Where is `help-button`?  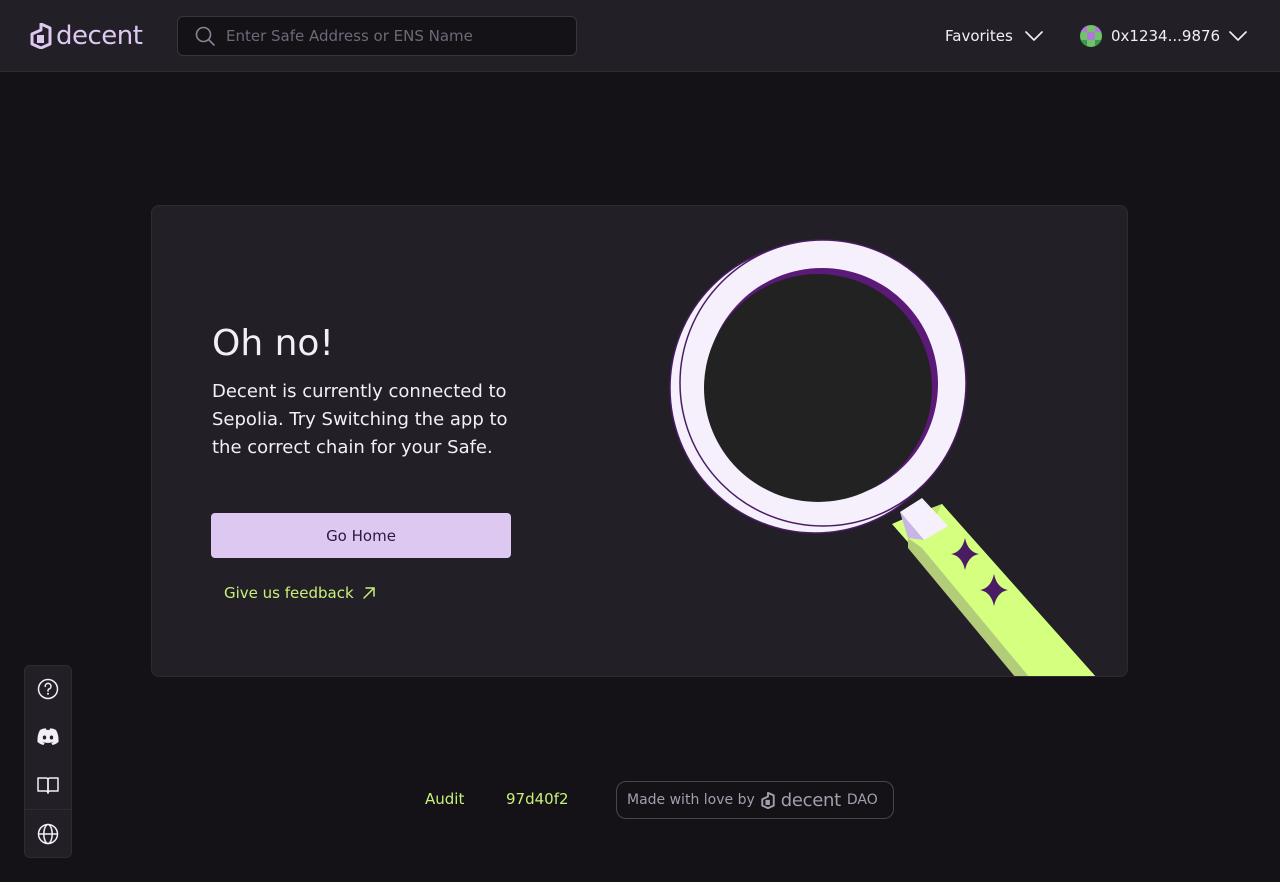 help-button is located at coordinates (48, 689).